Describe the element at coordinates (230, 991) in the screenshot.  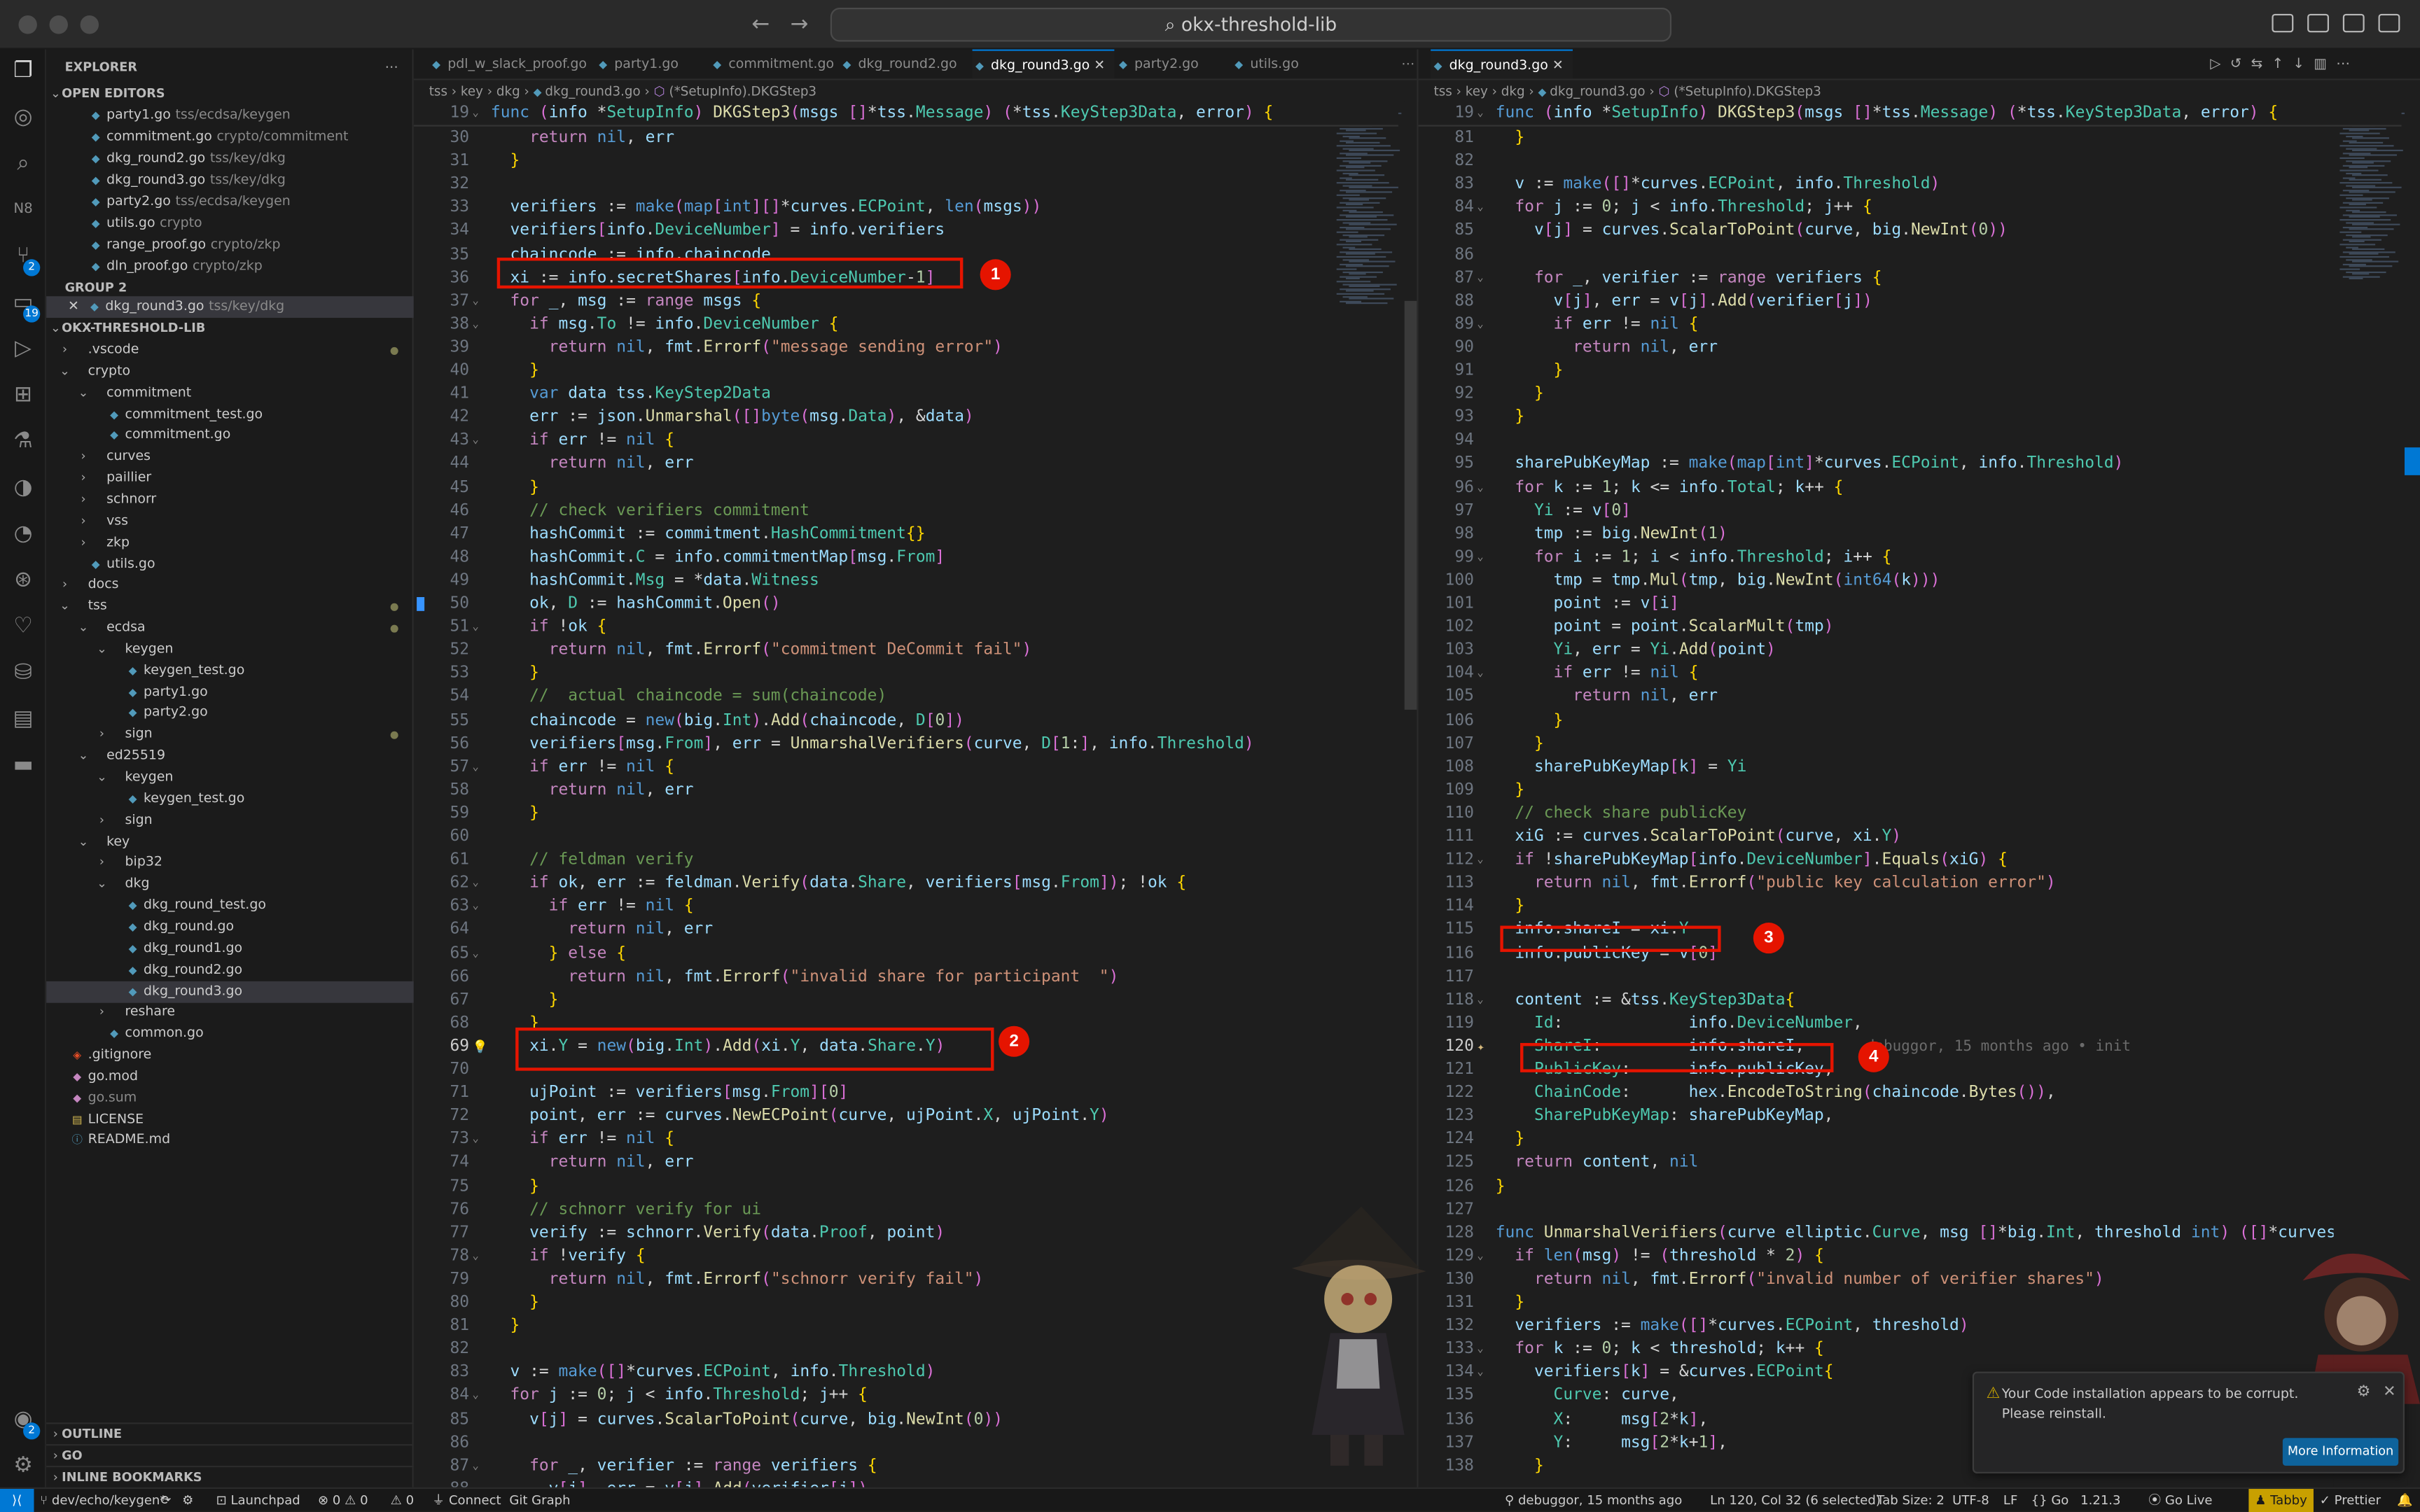
I see `file-item: ◆ dkg_round3.go` at that location.